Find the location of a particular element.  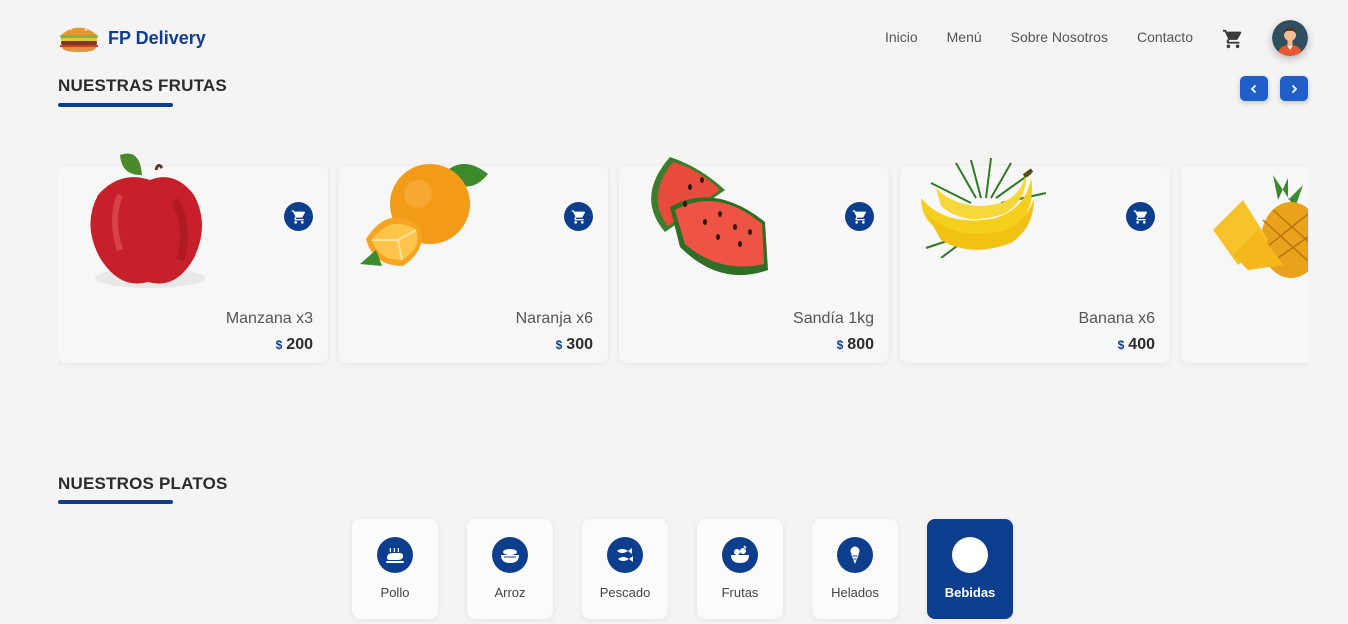

rice-bowl-icon is located at coordinates (510, 555).